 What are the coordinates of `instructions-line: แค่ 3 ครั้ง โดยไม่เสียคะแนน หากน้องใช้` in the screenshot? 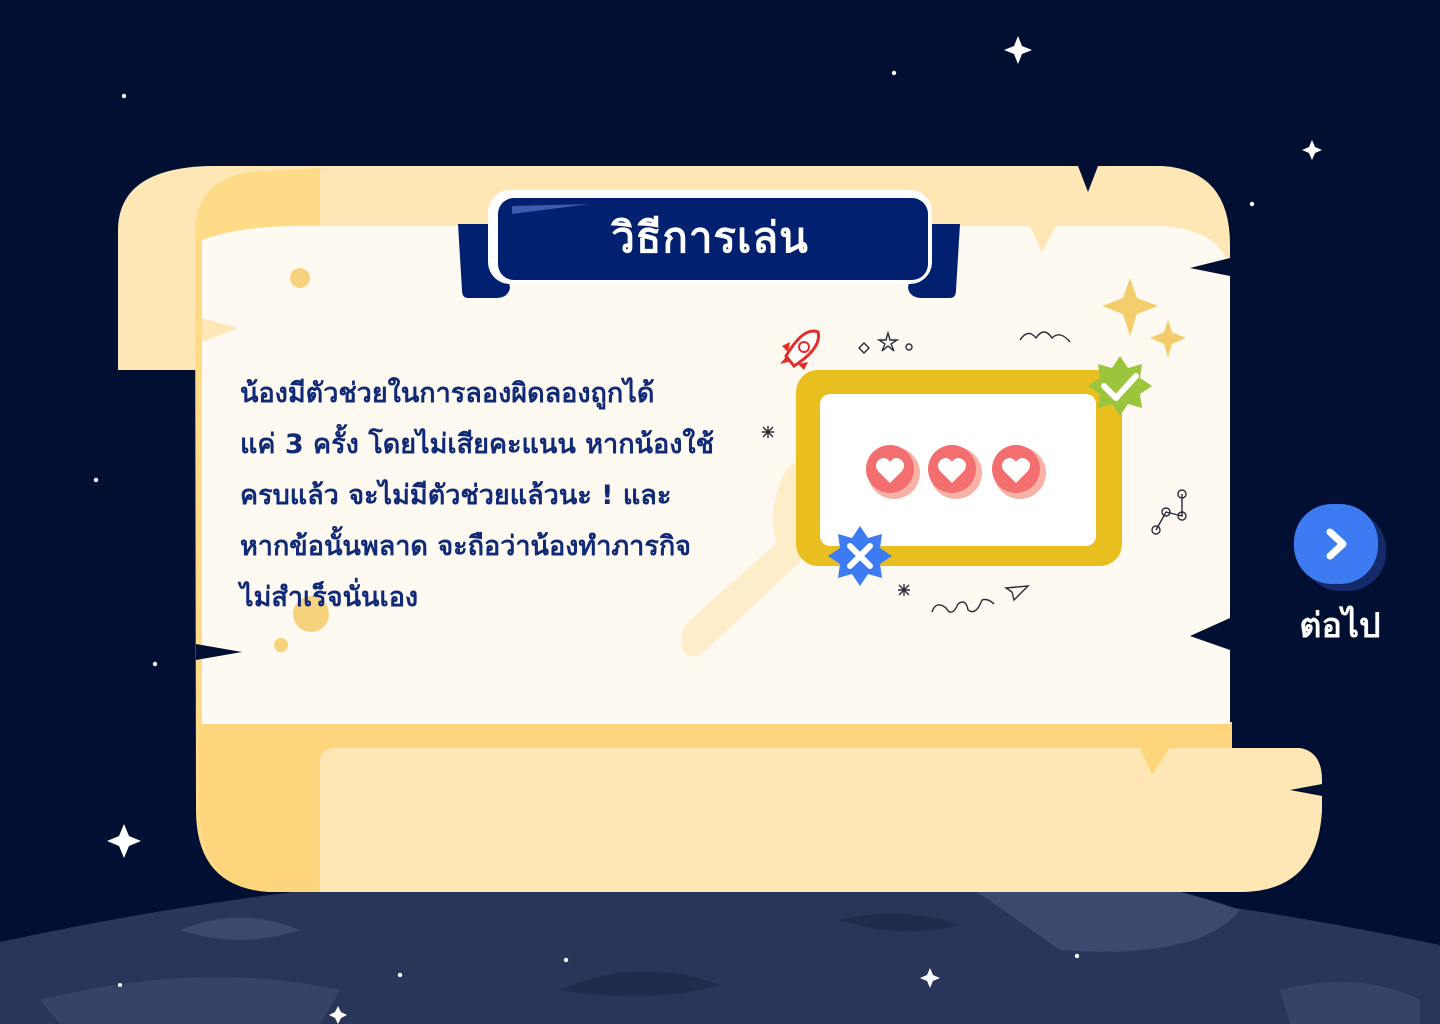 It's located at (477, 444).